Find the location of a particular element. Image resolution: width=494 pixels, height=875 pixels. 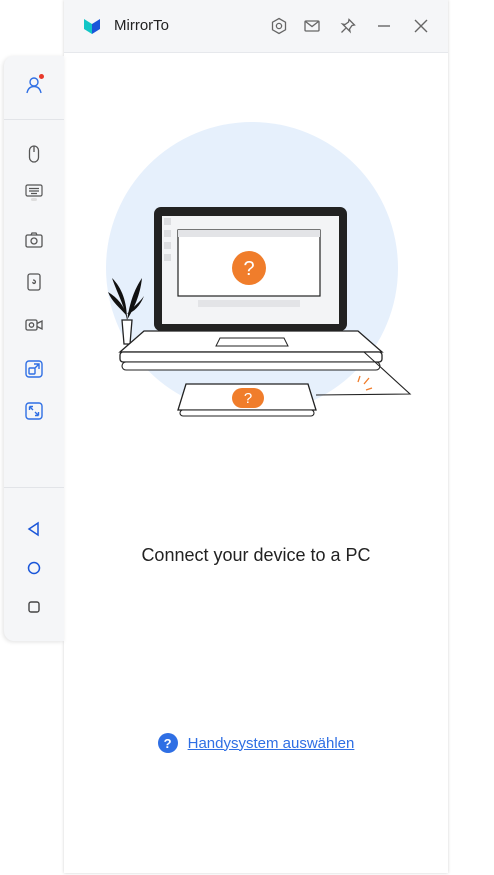

mail-icon is located at coordinates (312, 26).